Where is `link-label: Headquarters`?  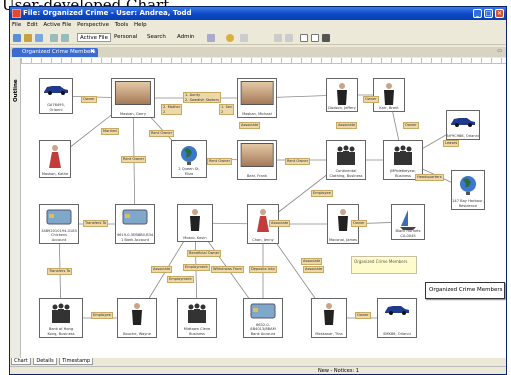
link-label: Headquarters is located at coordinates (429, 177).